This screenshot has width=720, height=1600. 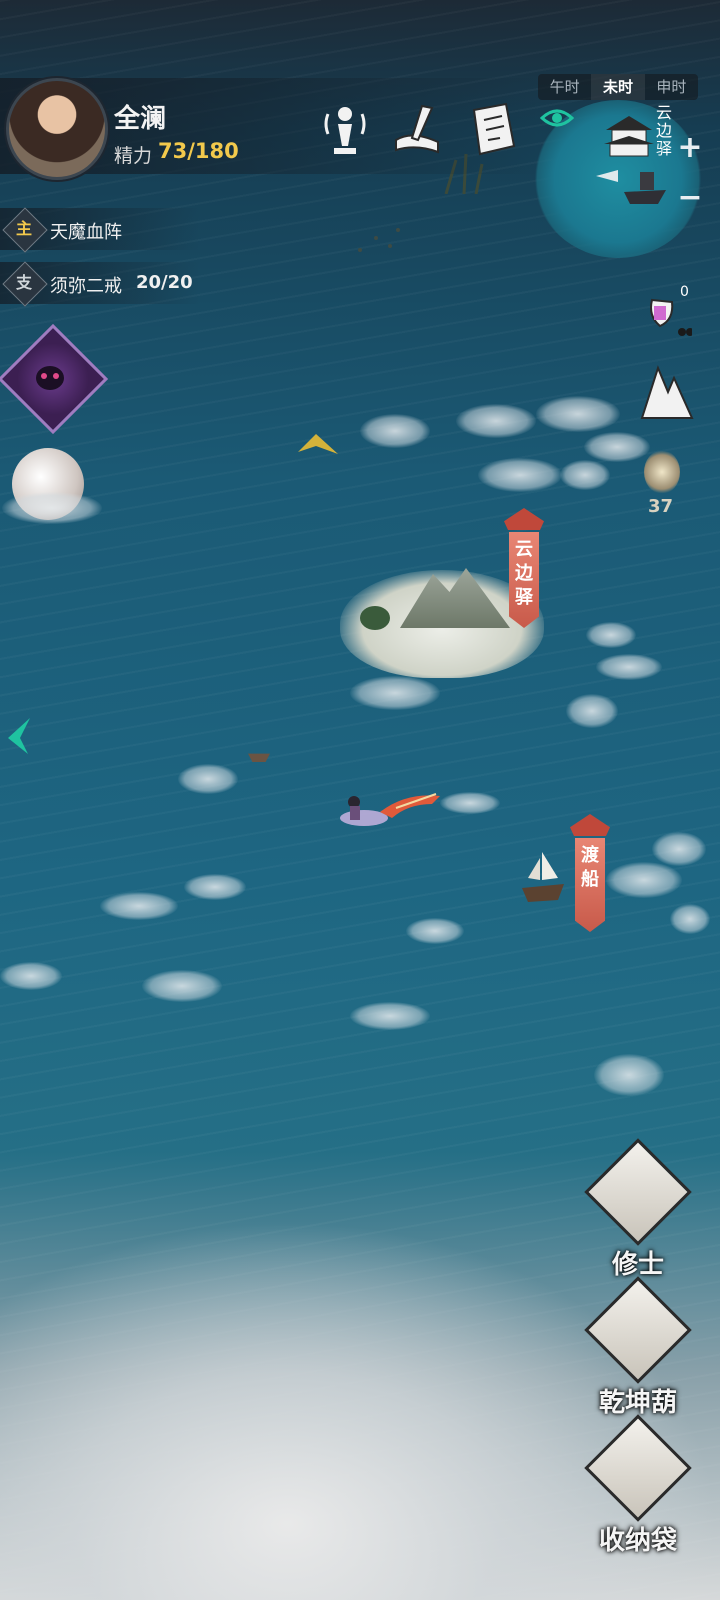 I want to click on quest-title: 须弥二戒, so click(x=86, y=286).